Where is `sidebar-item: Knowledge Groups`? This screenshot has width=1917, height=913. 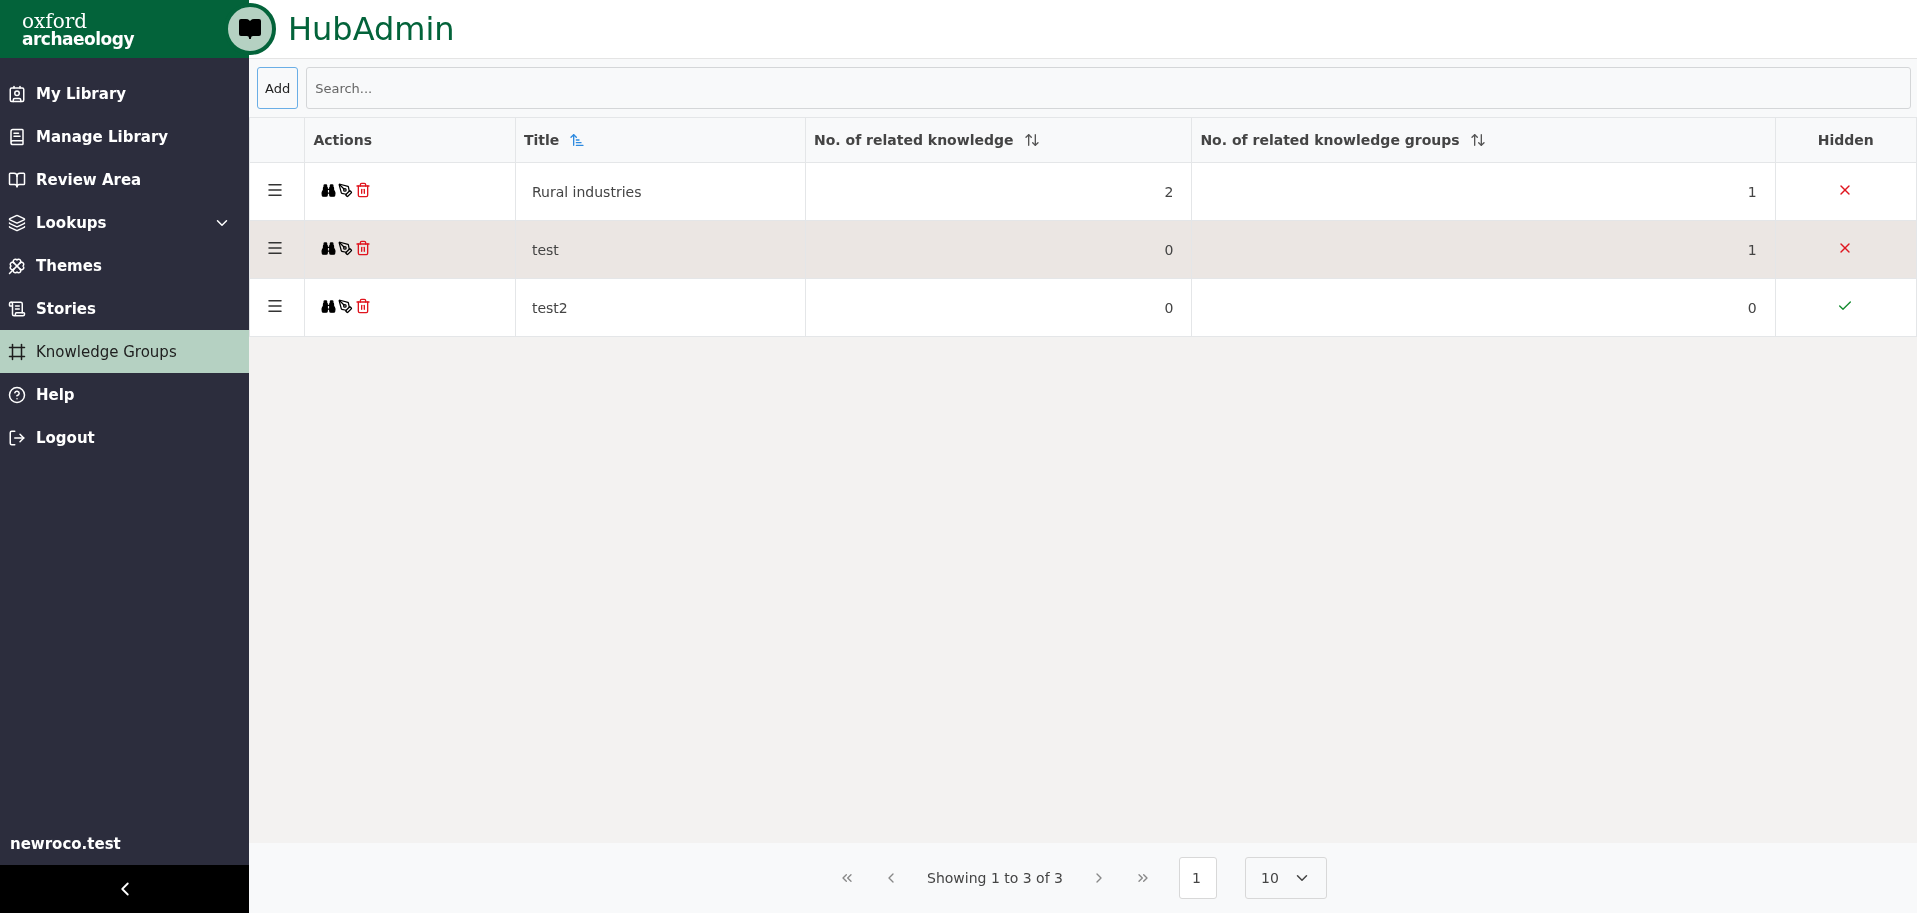
sidebar-item: Knowledge Groups is located at coordinates (124, 351).